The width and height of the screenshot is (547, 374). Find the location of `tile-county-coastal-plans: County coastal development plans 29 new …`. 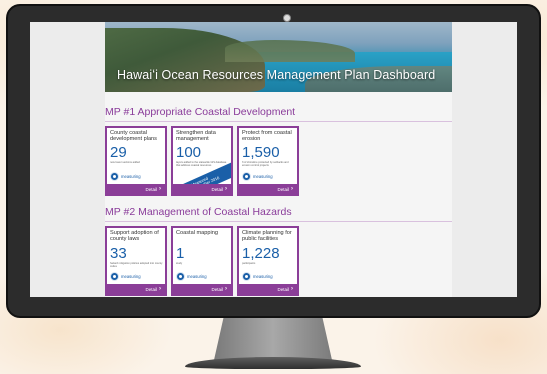

tile-county-coastal-plans: County coastal development plans 29 new … is located at coordinates (136, 161).